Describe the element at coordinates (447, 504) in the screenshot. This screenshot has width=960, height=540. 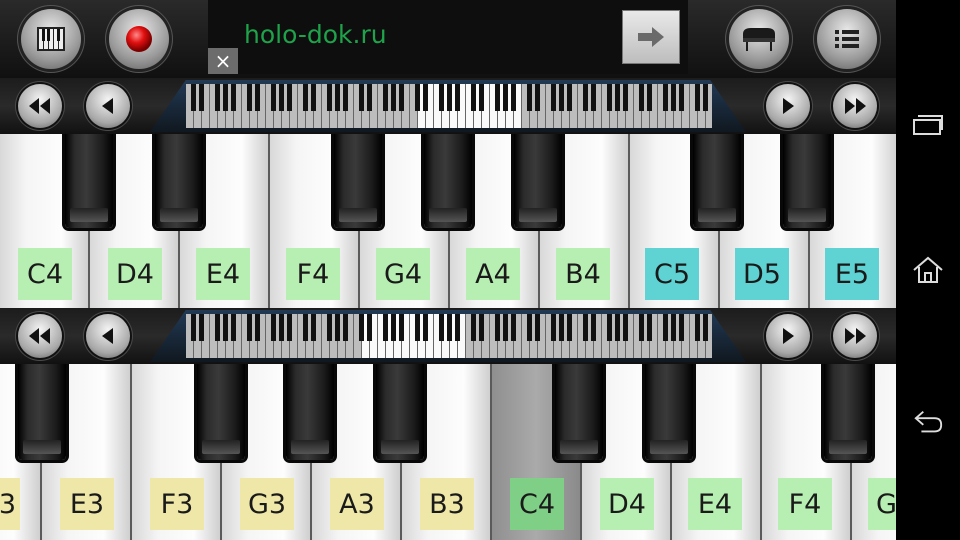
I see `note-label: B3` at that location.